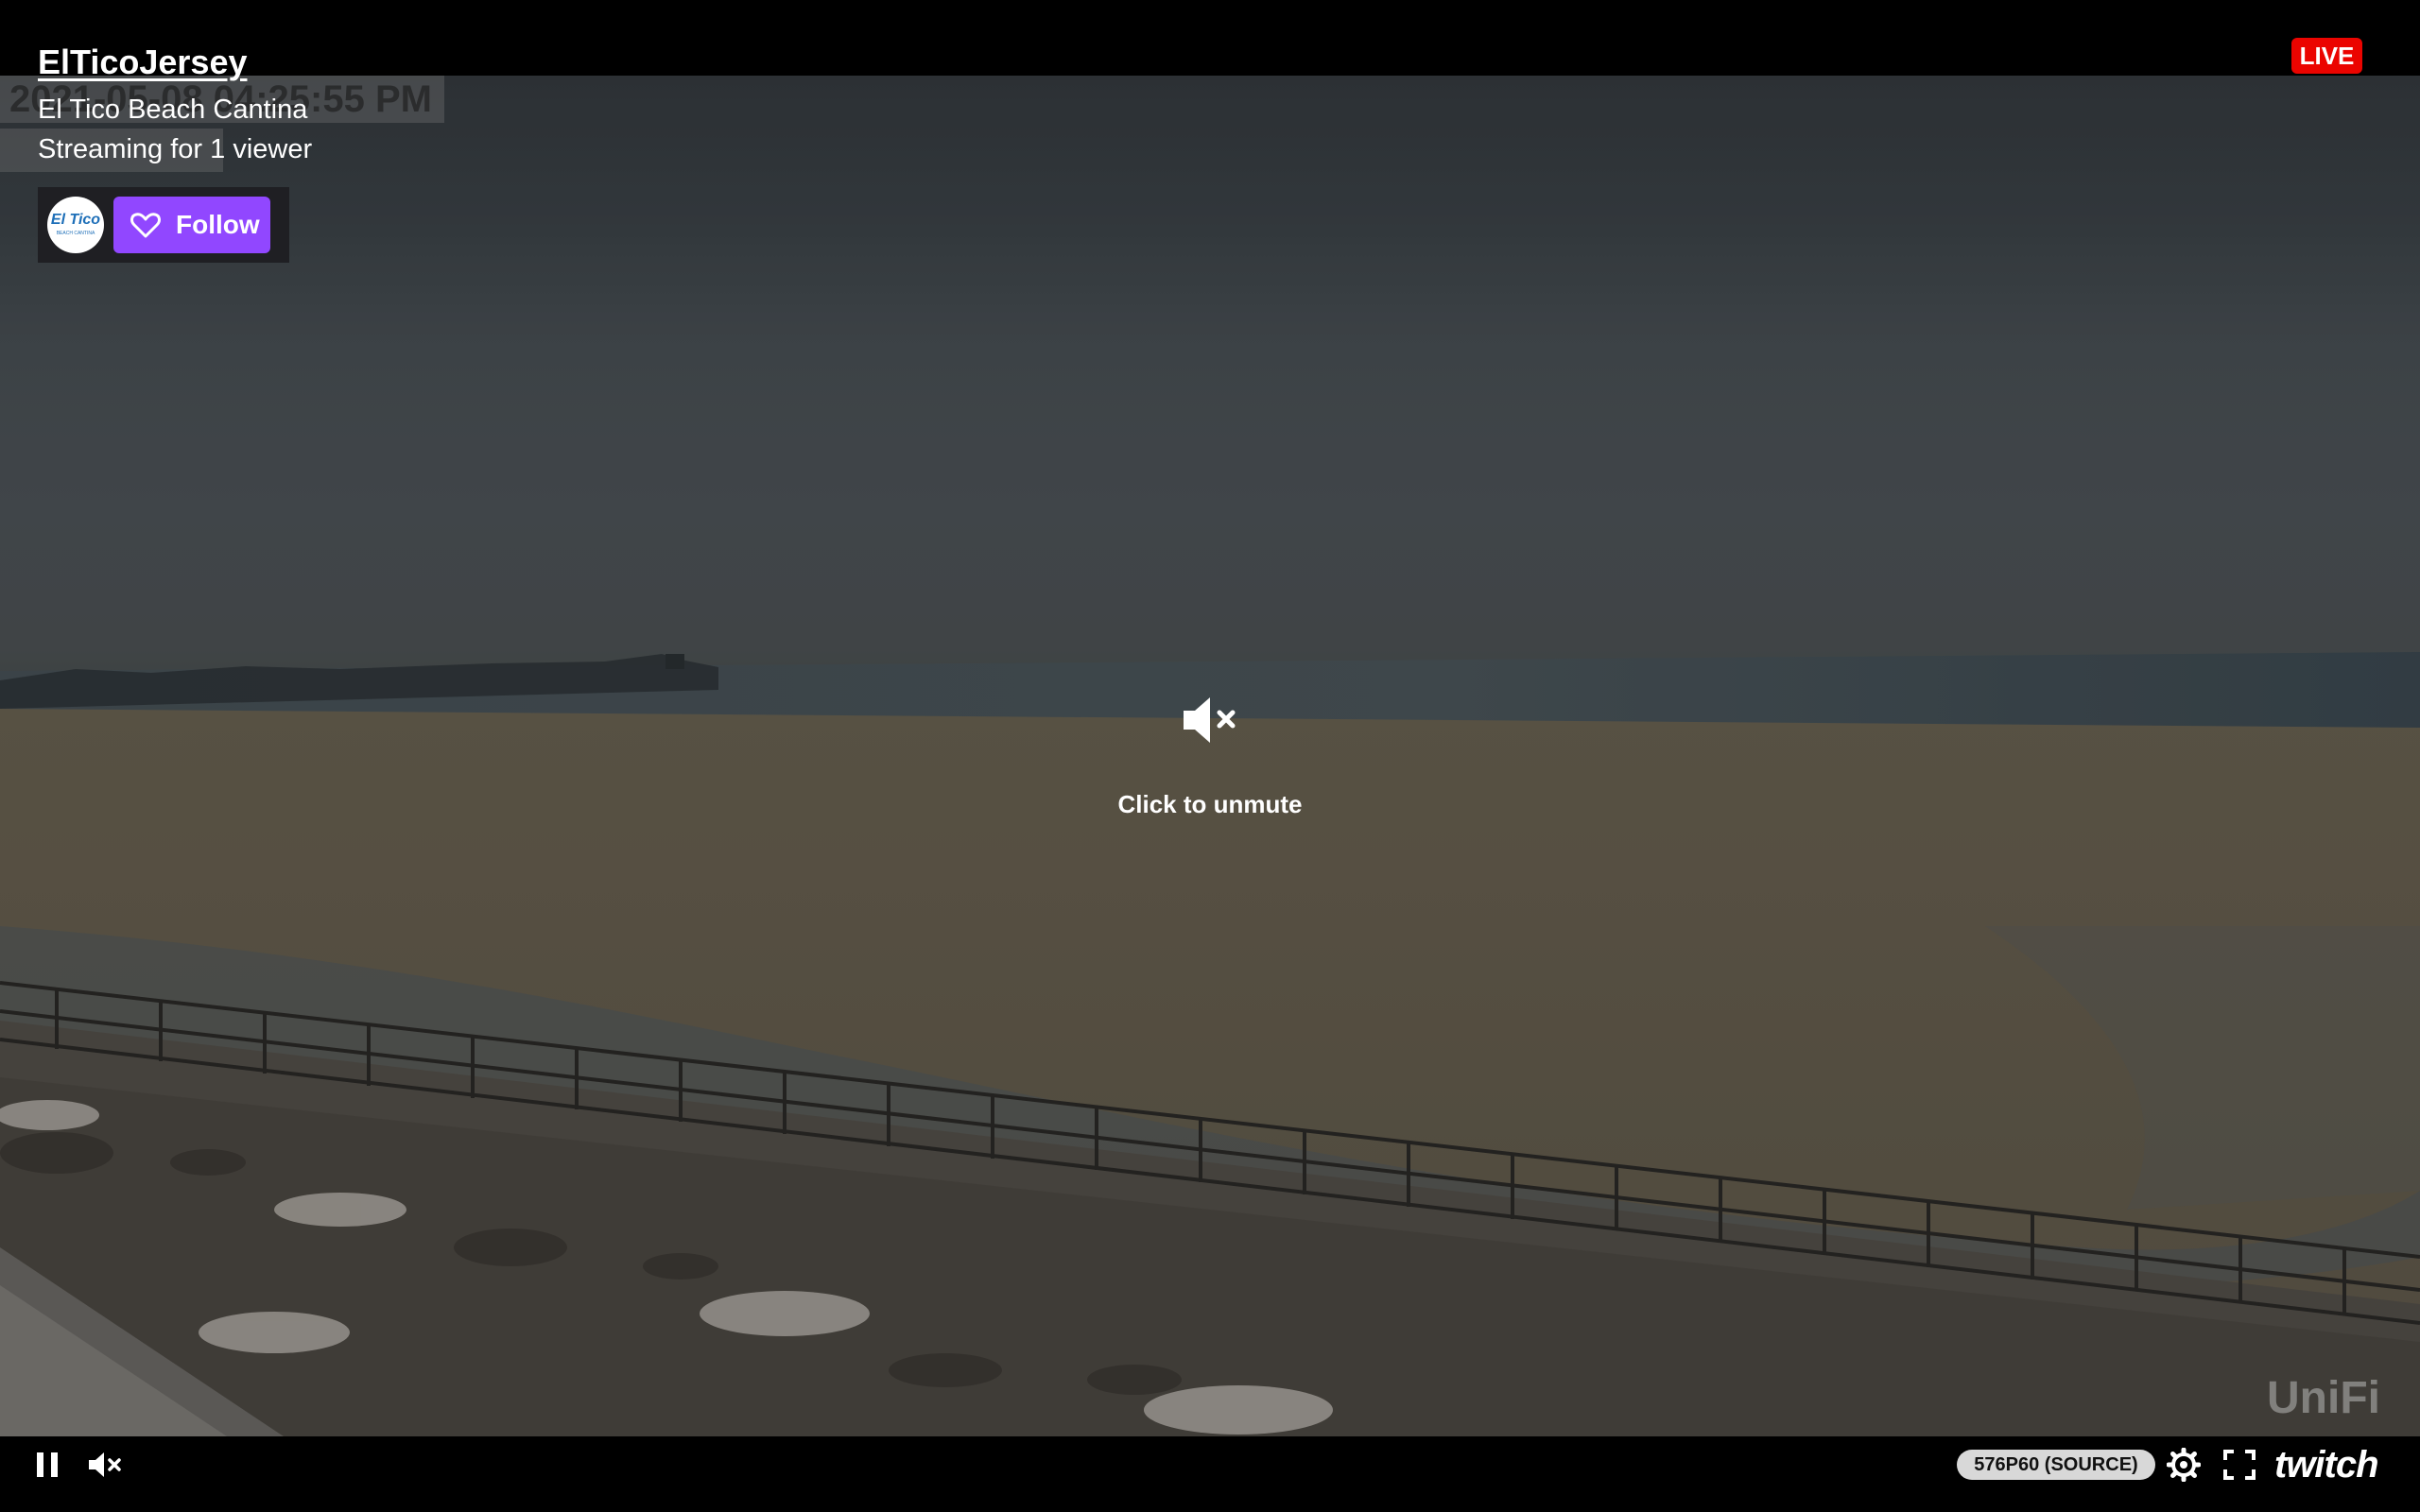  What do you see at coordinates (2323, 1398) in the screenshot?
I see `camera-watermark: UniFi` at bounding box center [2323, 1398].